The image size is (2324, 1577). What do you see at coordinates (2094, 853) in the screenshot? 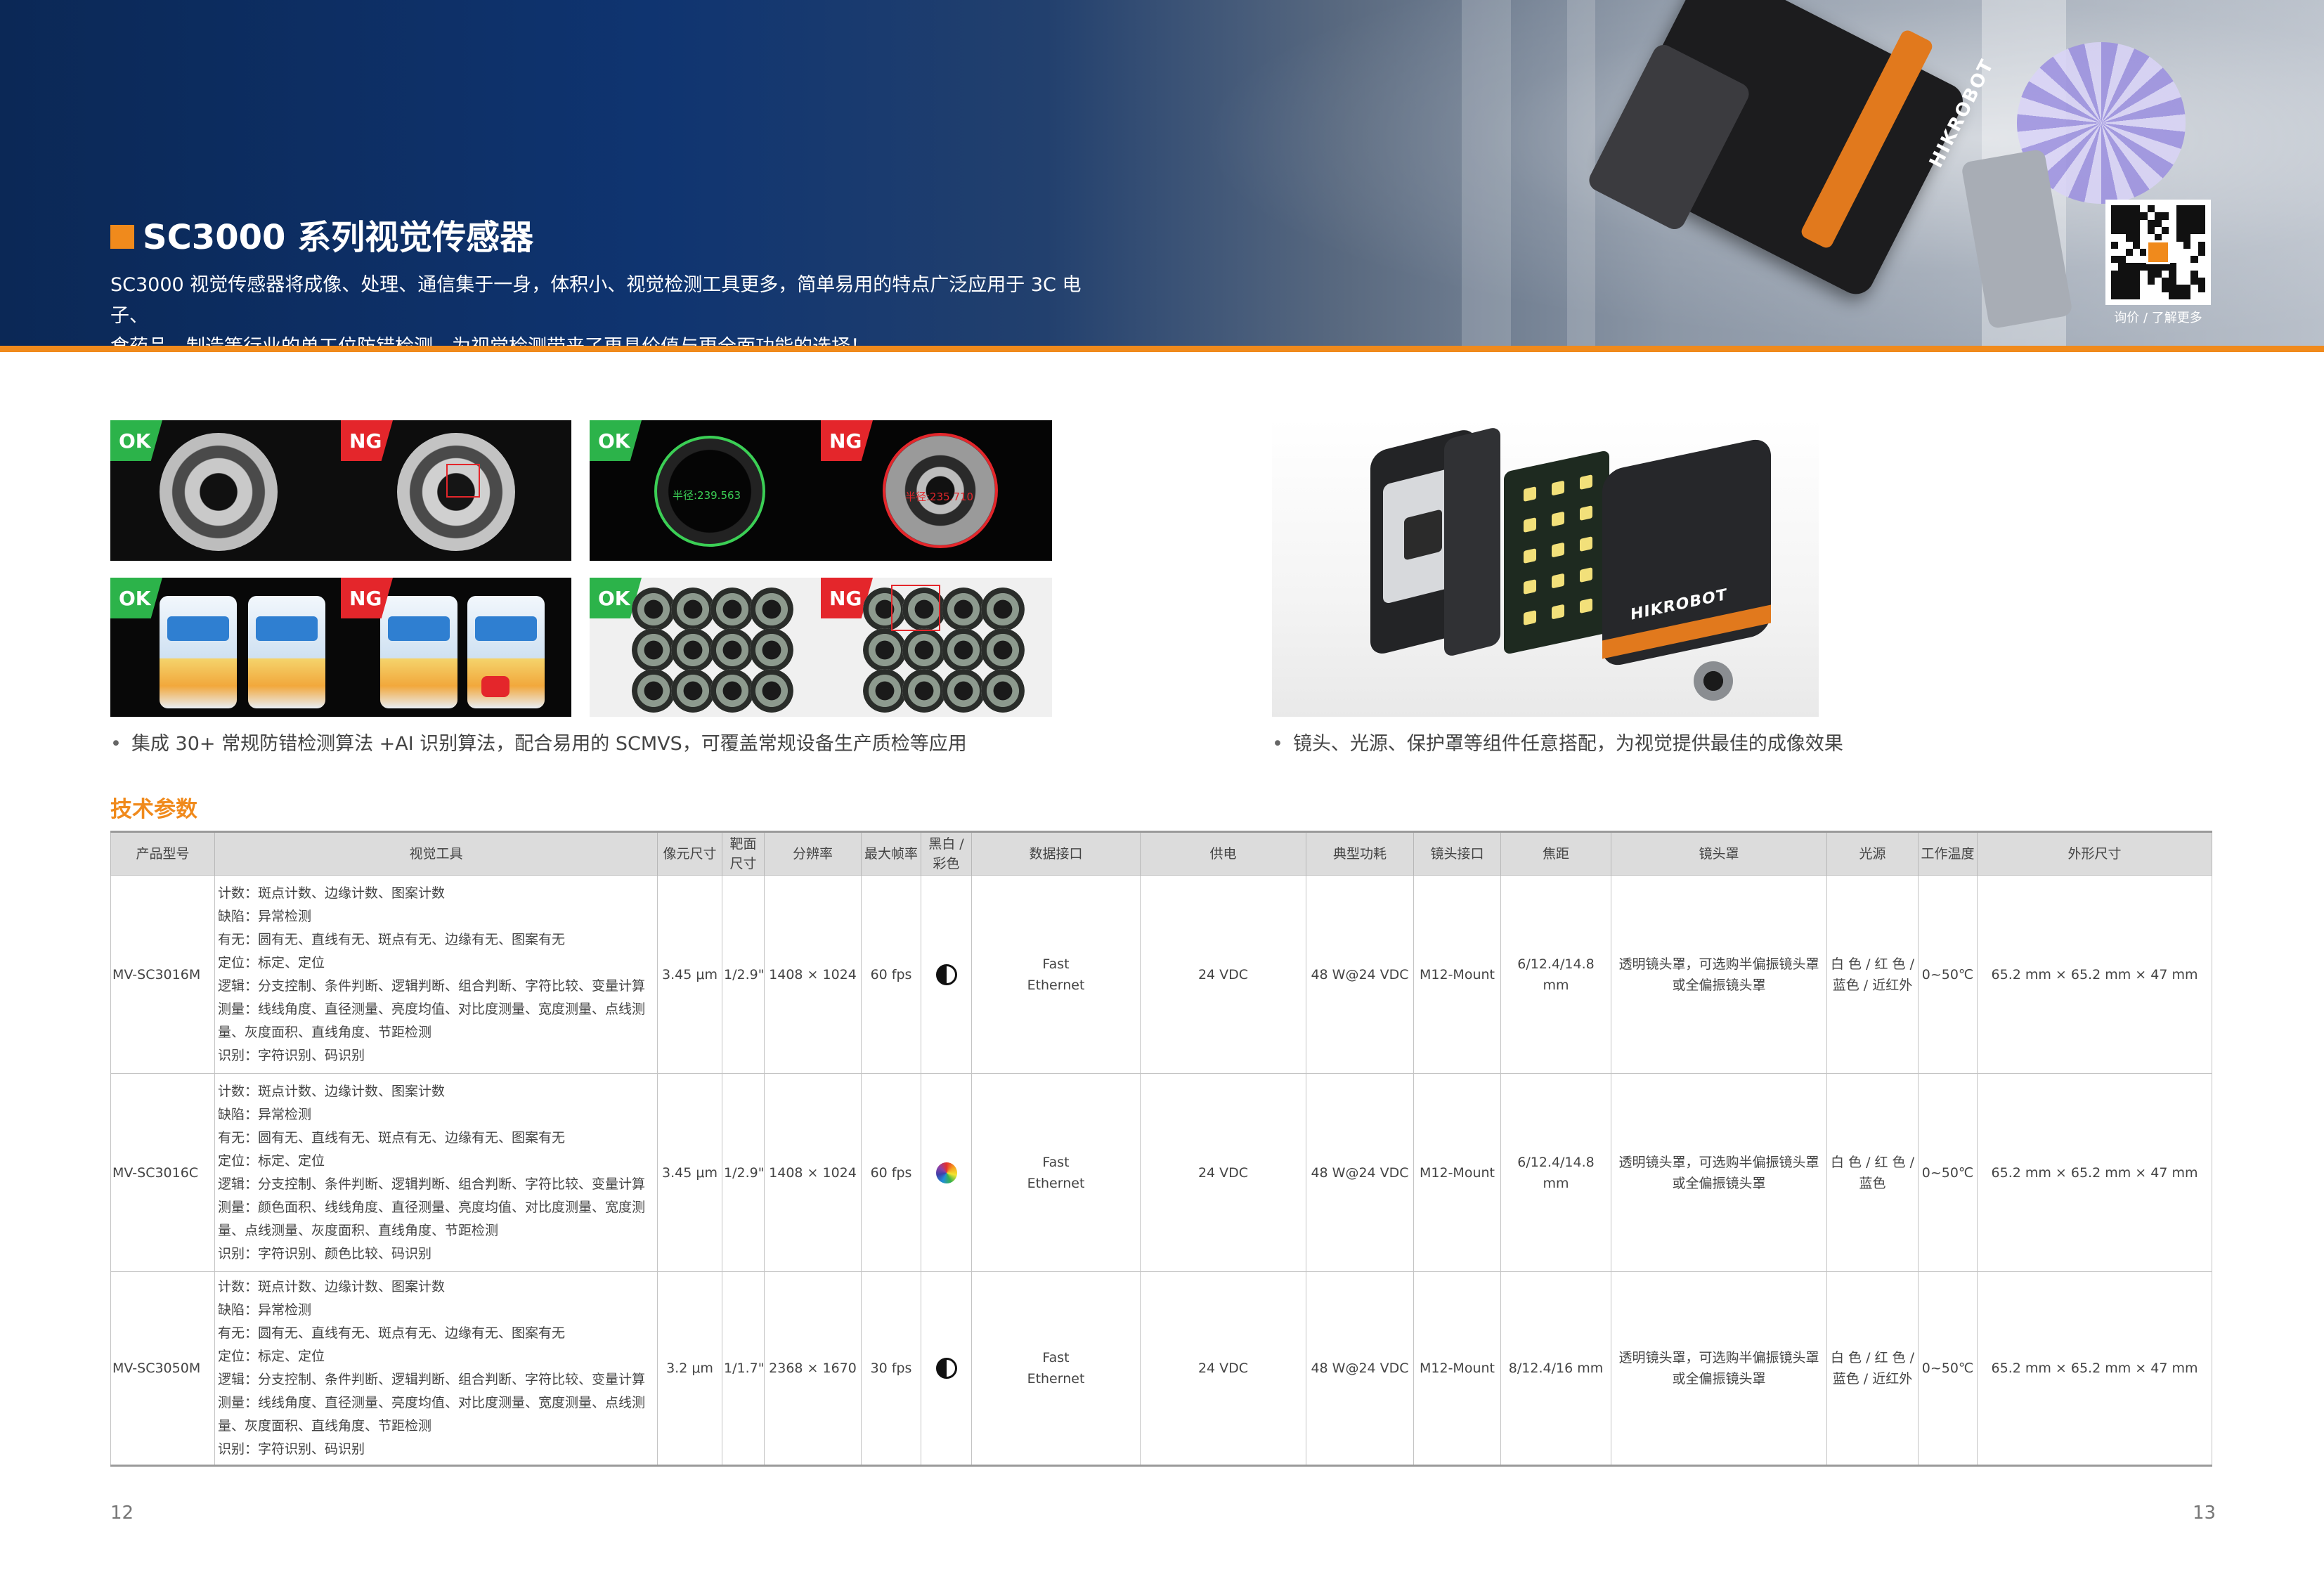
I see `column-header: 外形尺寸` at bounding box center [2094, 853].